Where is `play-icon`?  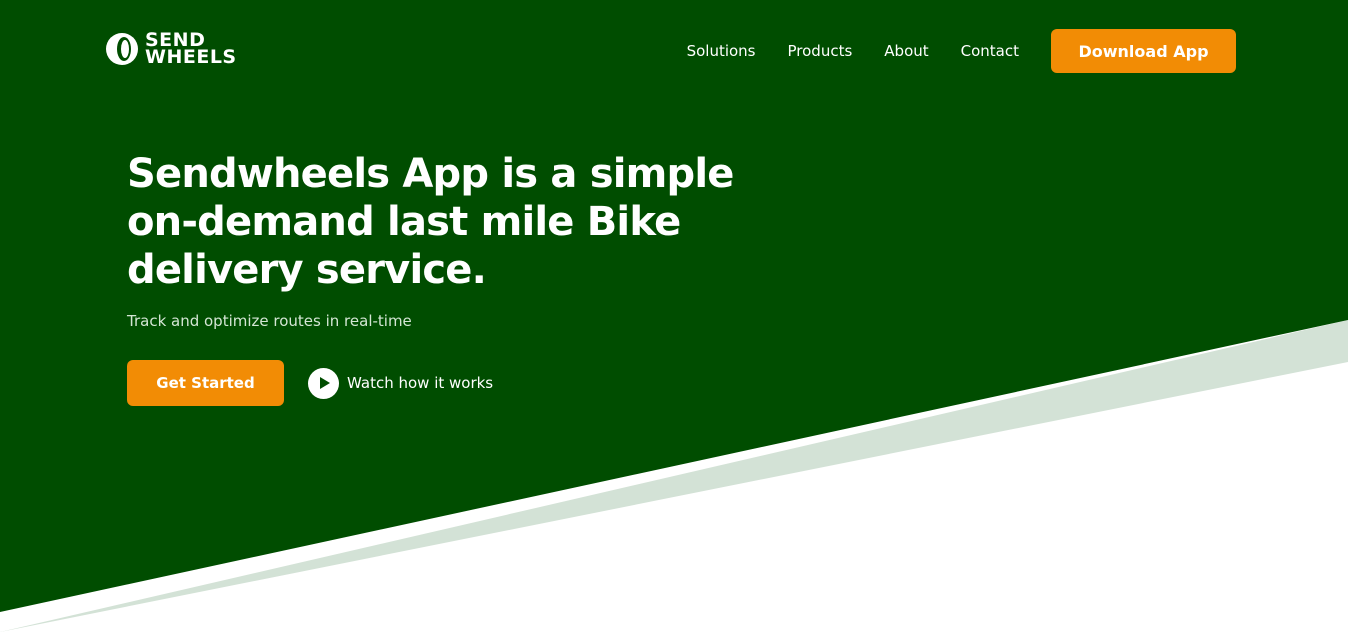
play-icon is located at coordinates (323, 383).